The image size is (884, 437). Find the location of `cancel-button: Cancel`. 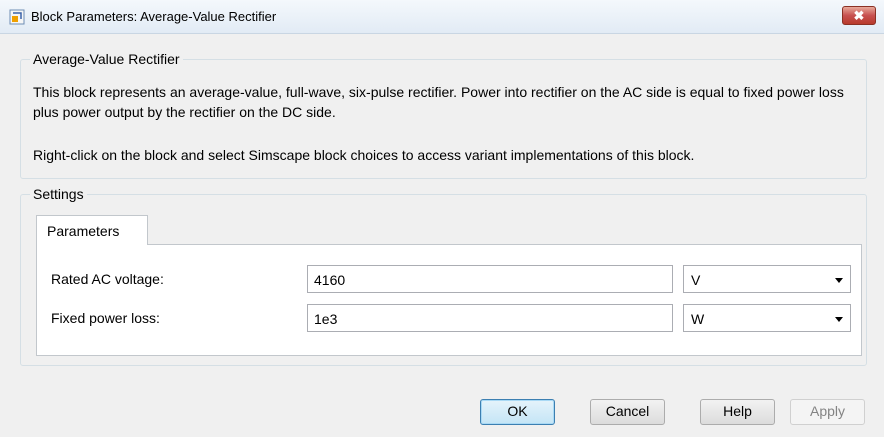

cancel-button: Cancel is located at coordinates (627, 412).